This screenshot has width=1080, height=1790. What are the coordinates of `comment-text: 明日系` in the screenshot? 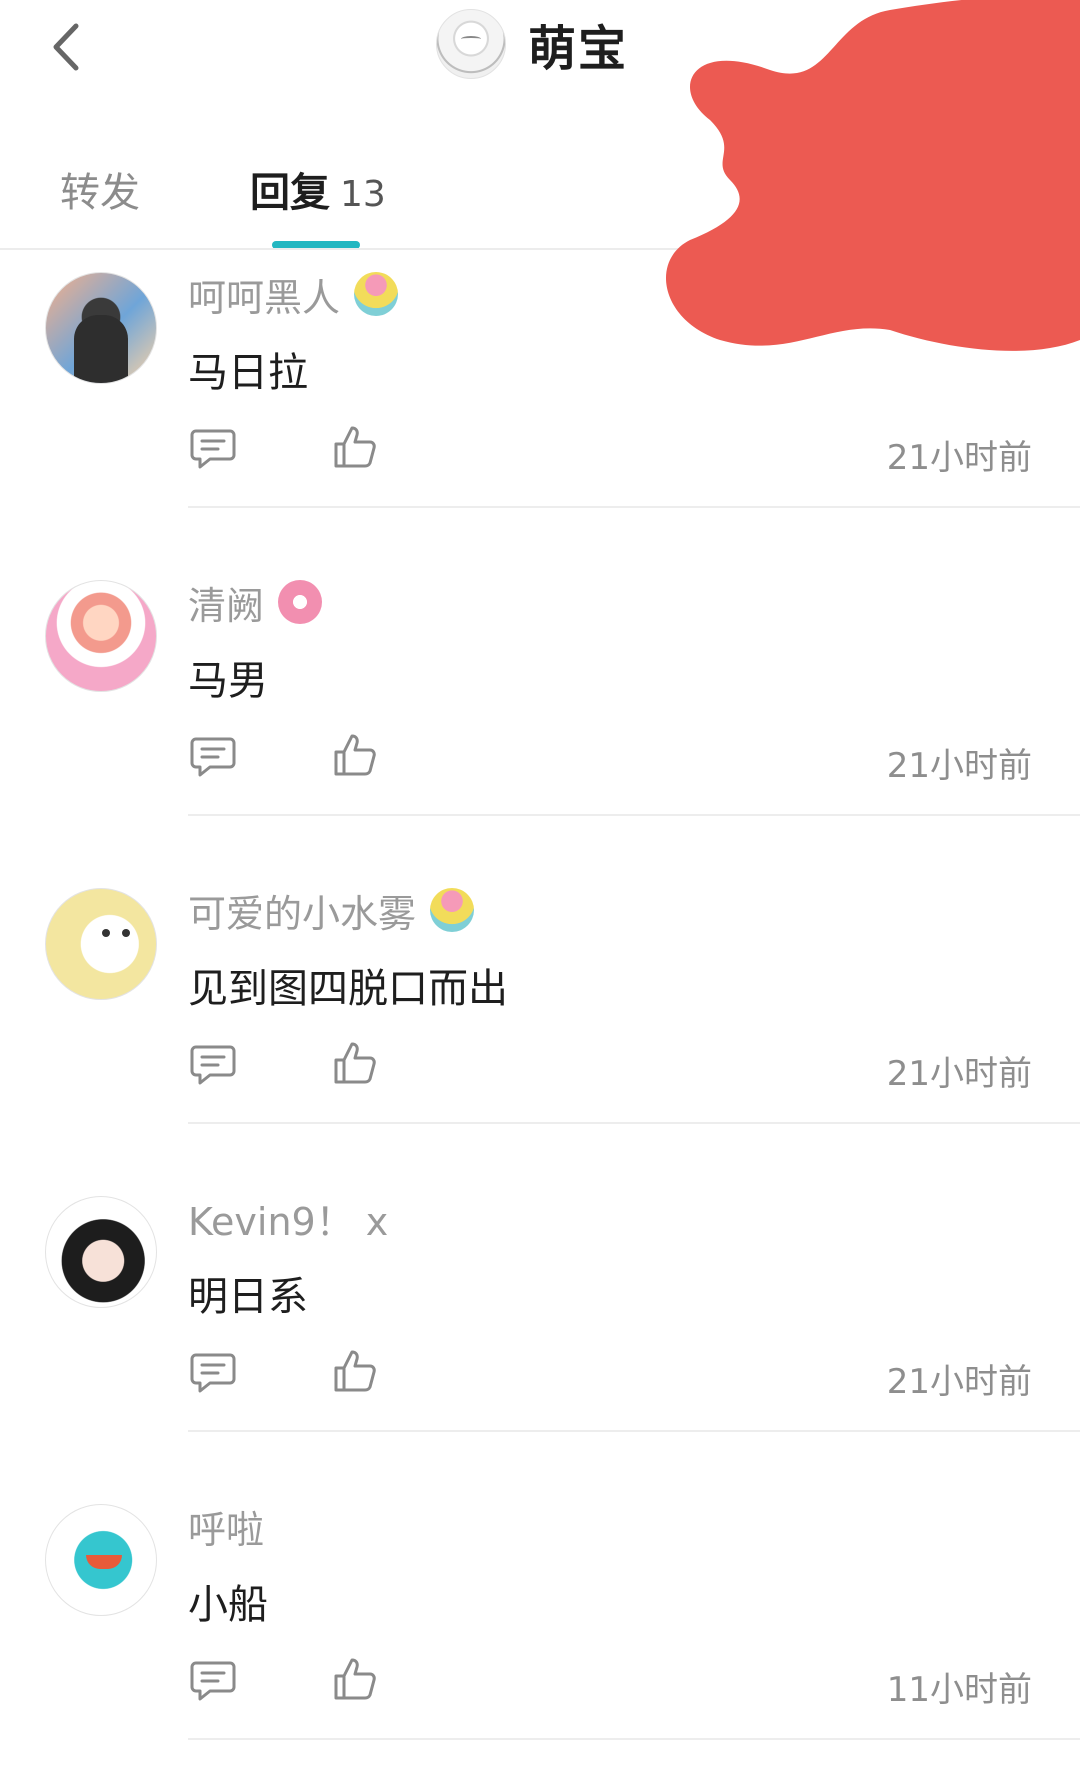 It's located at (248, 1297).